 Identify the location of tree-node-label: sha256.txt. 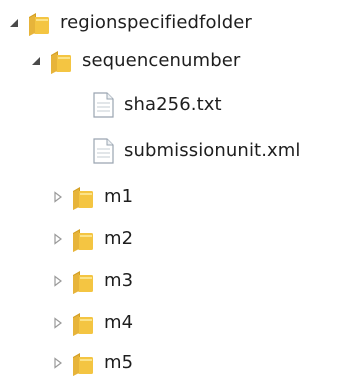
(173, 104).